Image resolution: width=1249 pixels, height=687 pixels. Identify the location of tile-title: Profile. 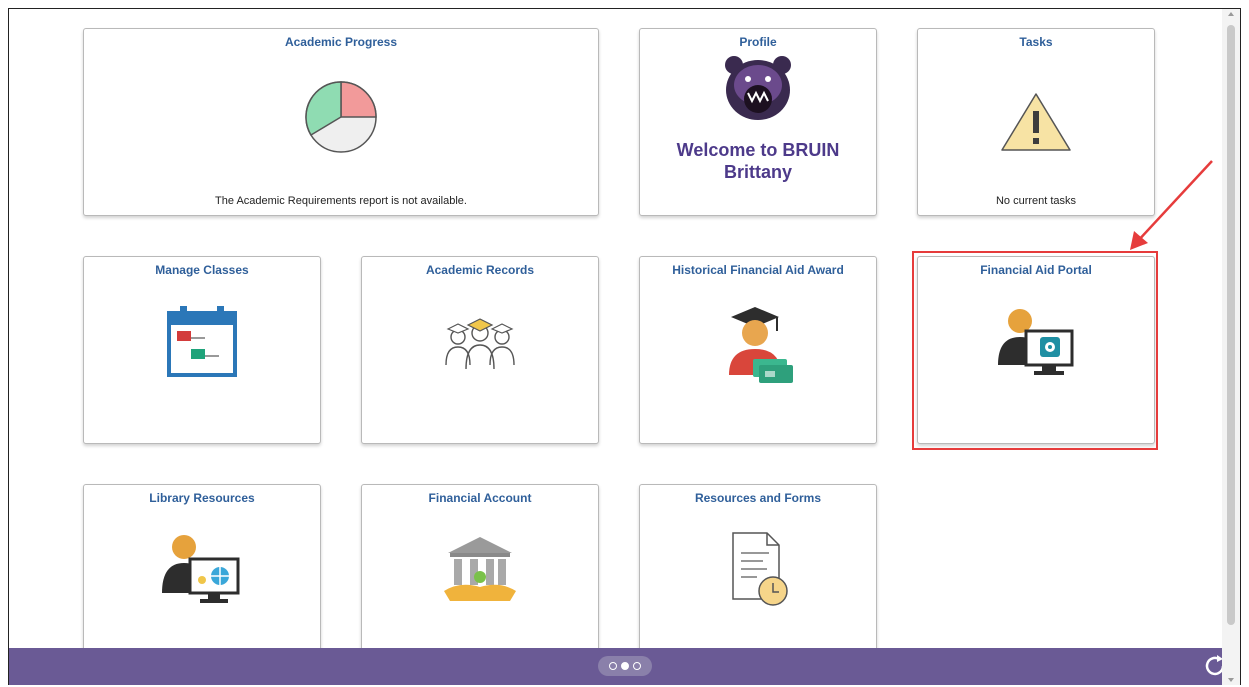
(758, 42).